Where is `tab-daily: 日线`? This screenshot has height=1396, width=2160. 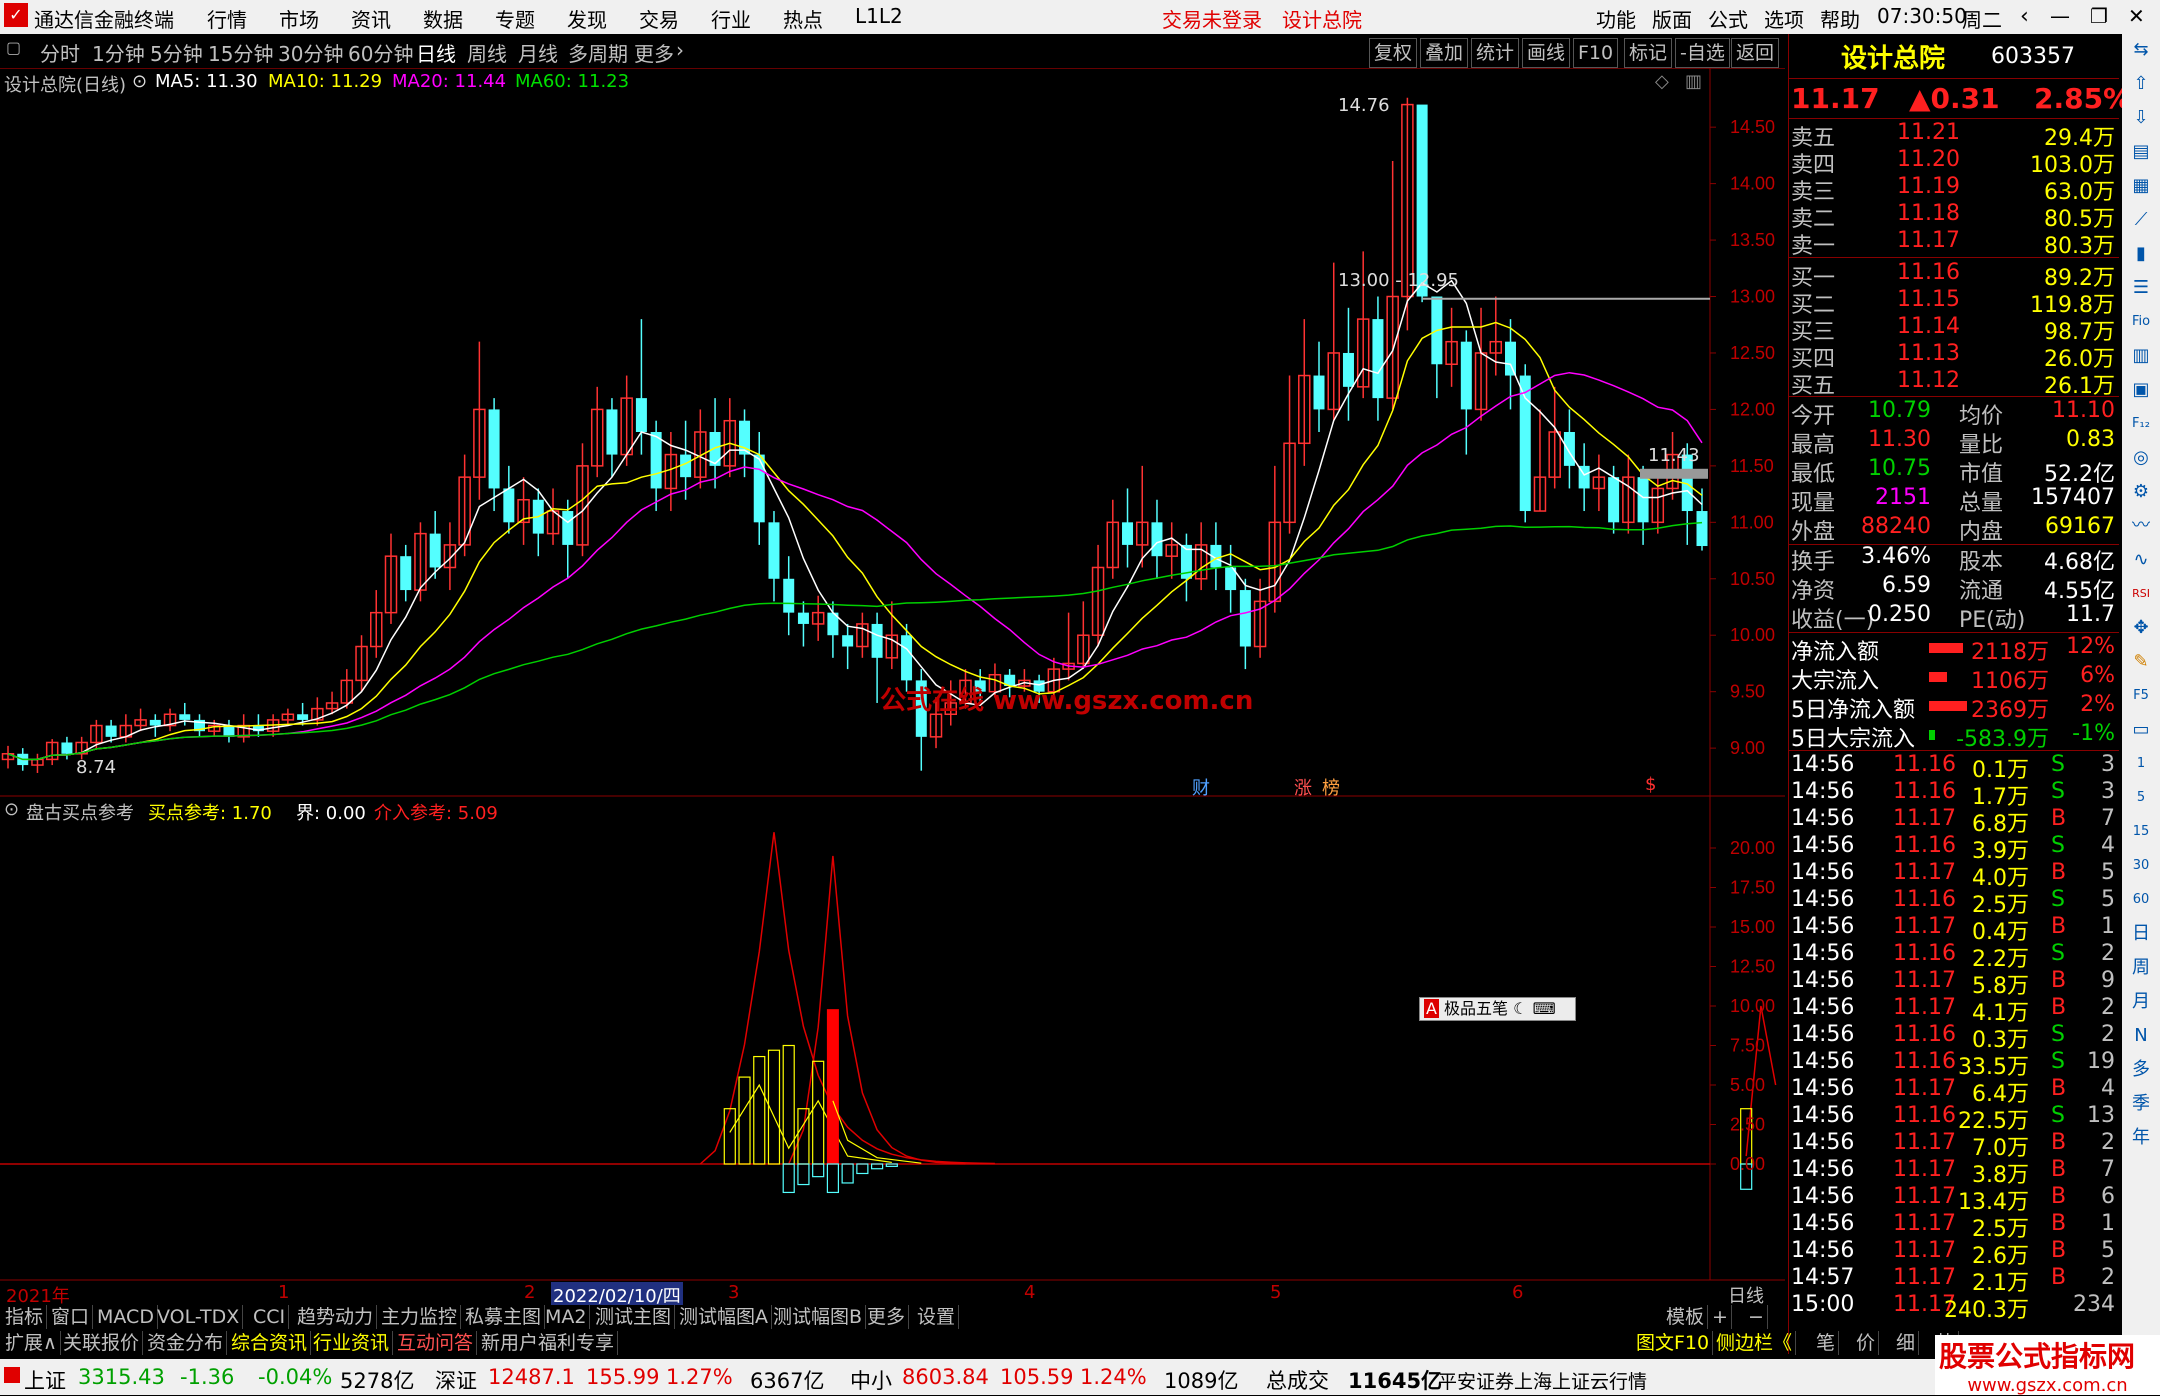 tab-daily: 日线 is located at coordinates (436, 52).